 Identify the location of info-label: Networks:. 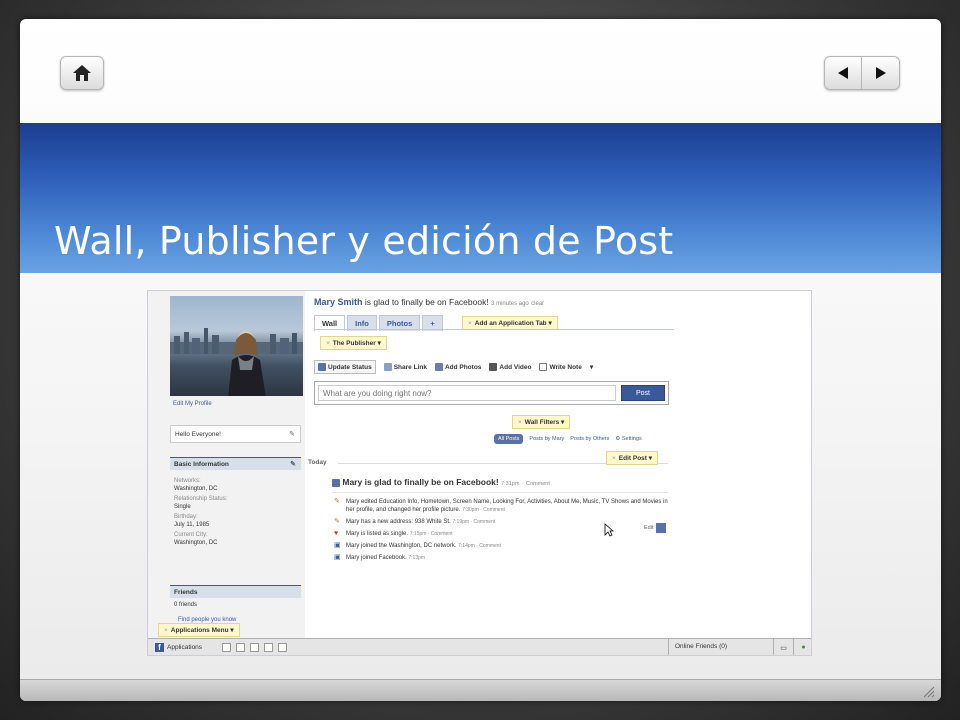
(187, 481).